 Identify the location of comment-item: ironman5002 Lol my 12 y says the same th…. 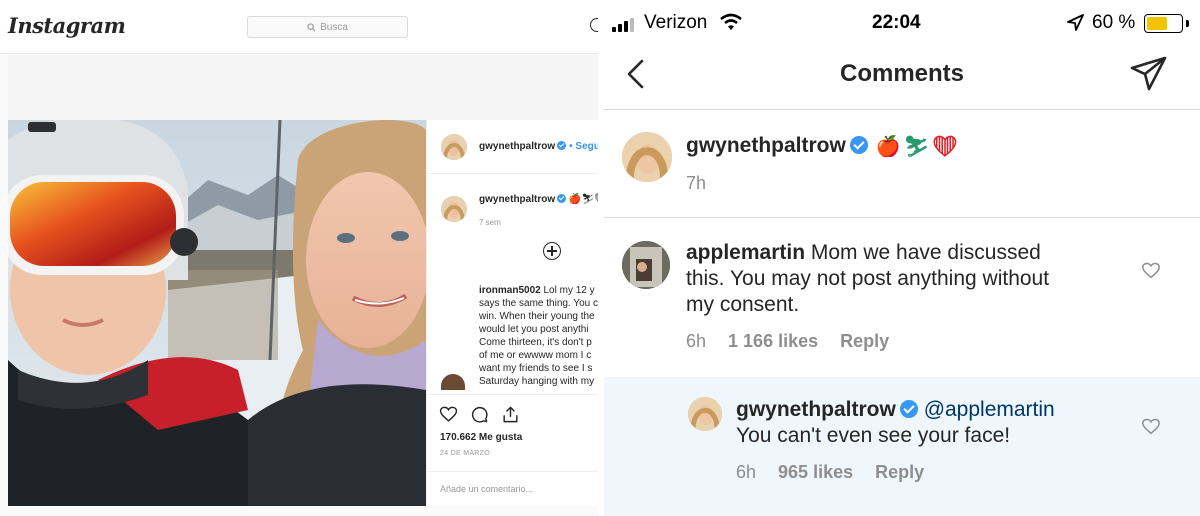
(538, 336).